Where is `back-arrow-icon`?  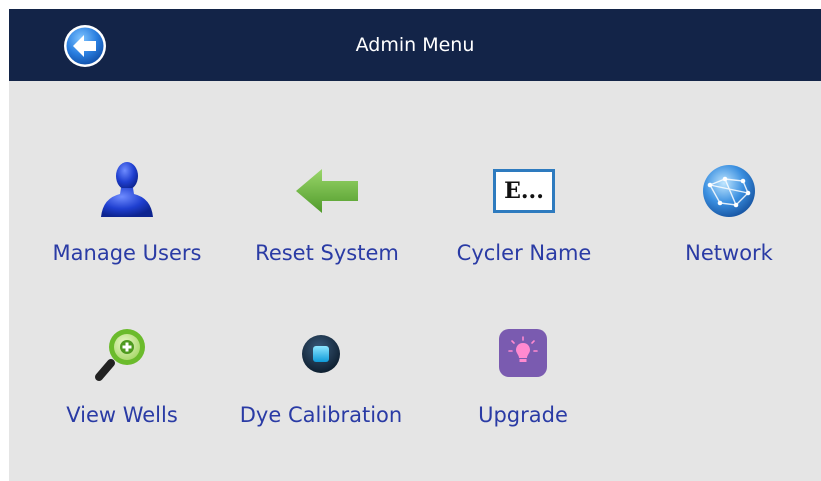
back-arrow-icon is located at coordinates (85, 46).